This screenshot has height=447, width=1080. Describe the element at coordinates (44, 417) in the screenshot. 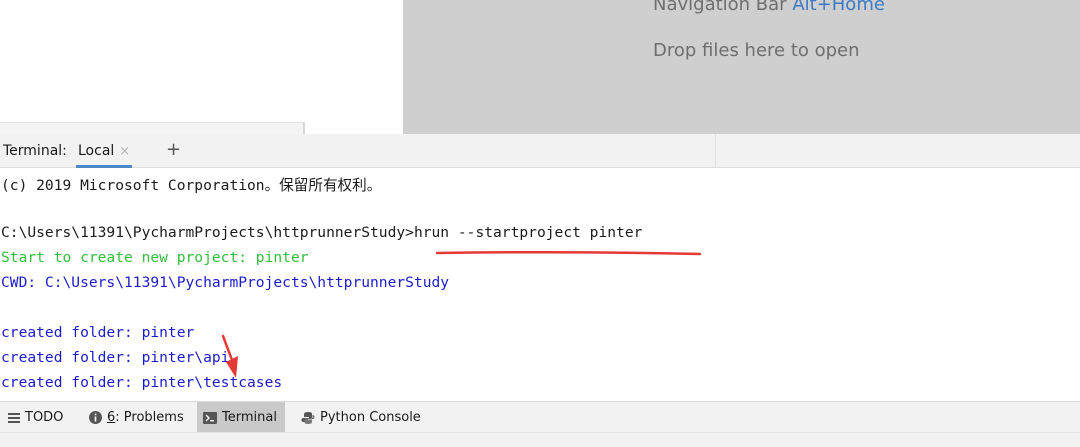

I see `todo-label: TODO` at that location.